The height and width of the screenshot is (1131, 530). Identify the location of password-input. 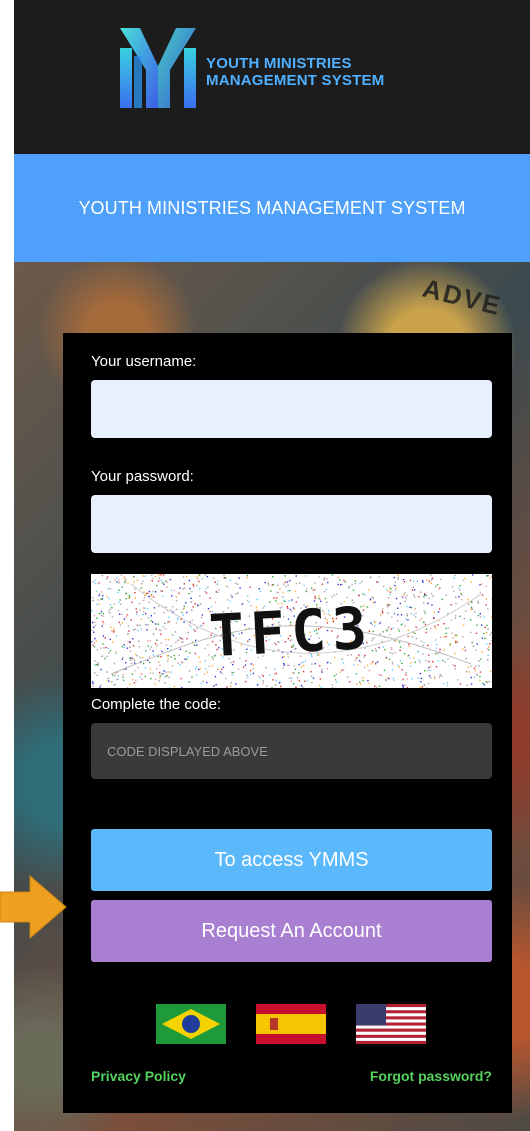
(291, 524).